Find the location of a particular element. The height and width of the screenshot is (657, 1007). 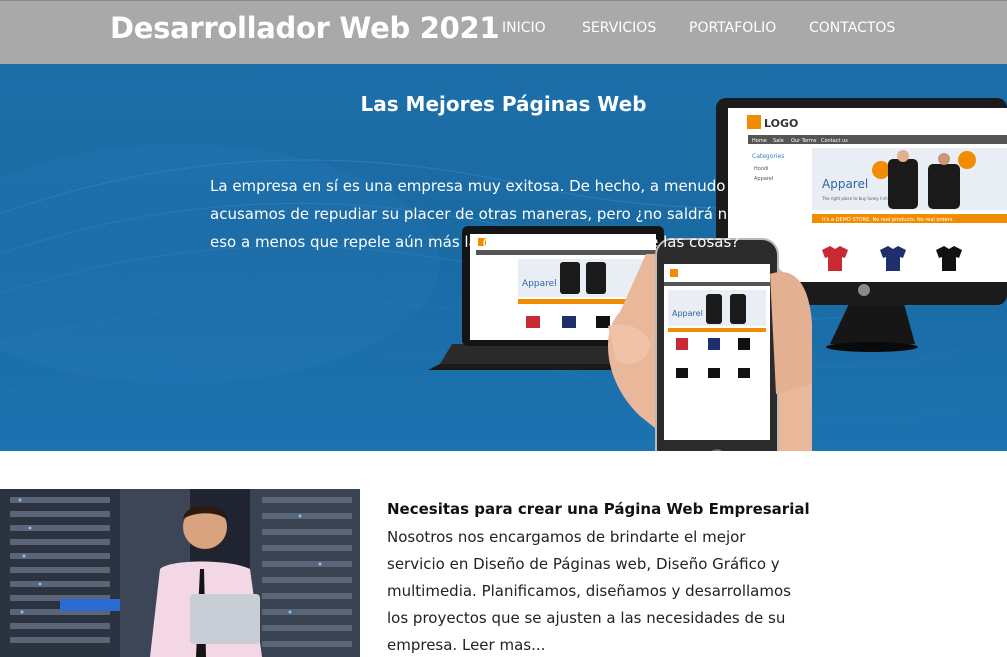

mockup-logo: LOGO is located at coordinates (781, 123).